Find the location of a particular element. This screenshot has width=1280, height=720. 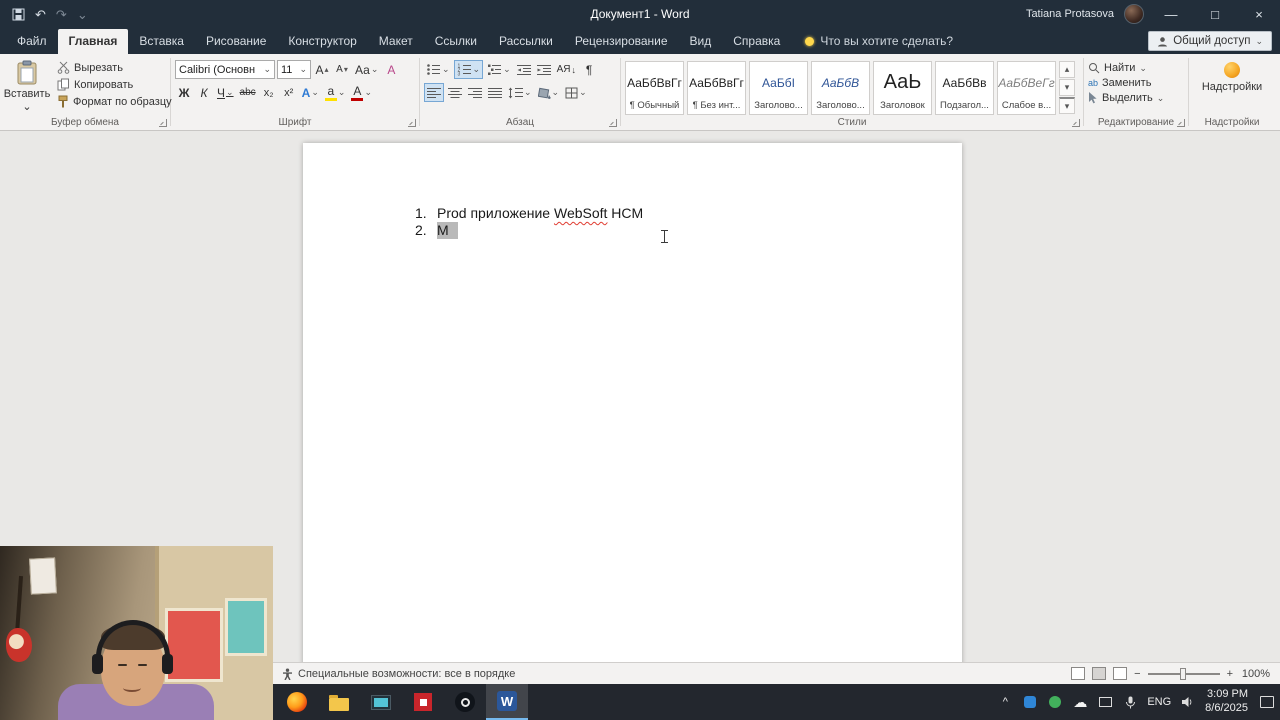

list-item-1: 1. Prod приложение WebSoft HCM is located at coordinates (529, 213).